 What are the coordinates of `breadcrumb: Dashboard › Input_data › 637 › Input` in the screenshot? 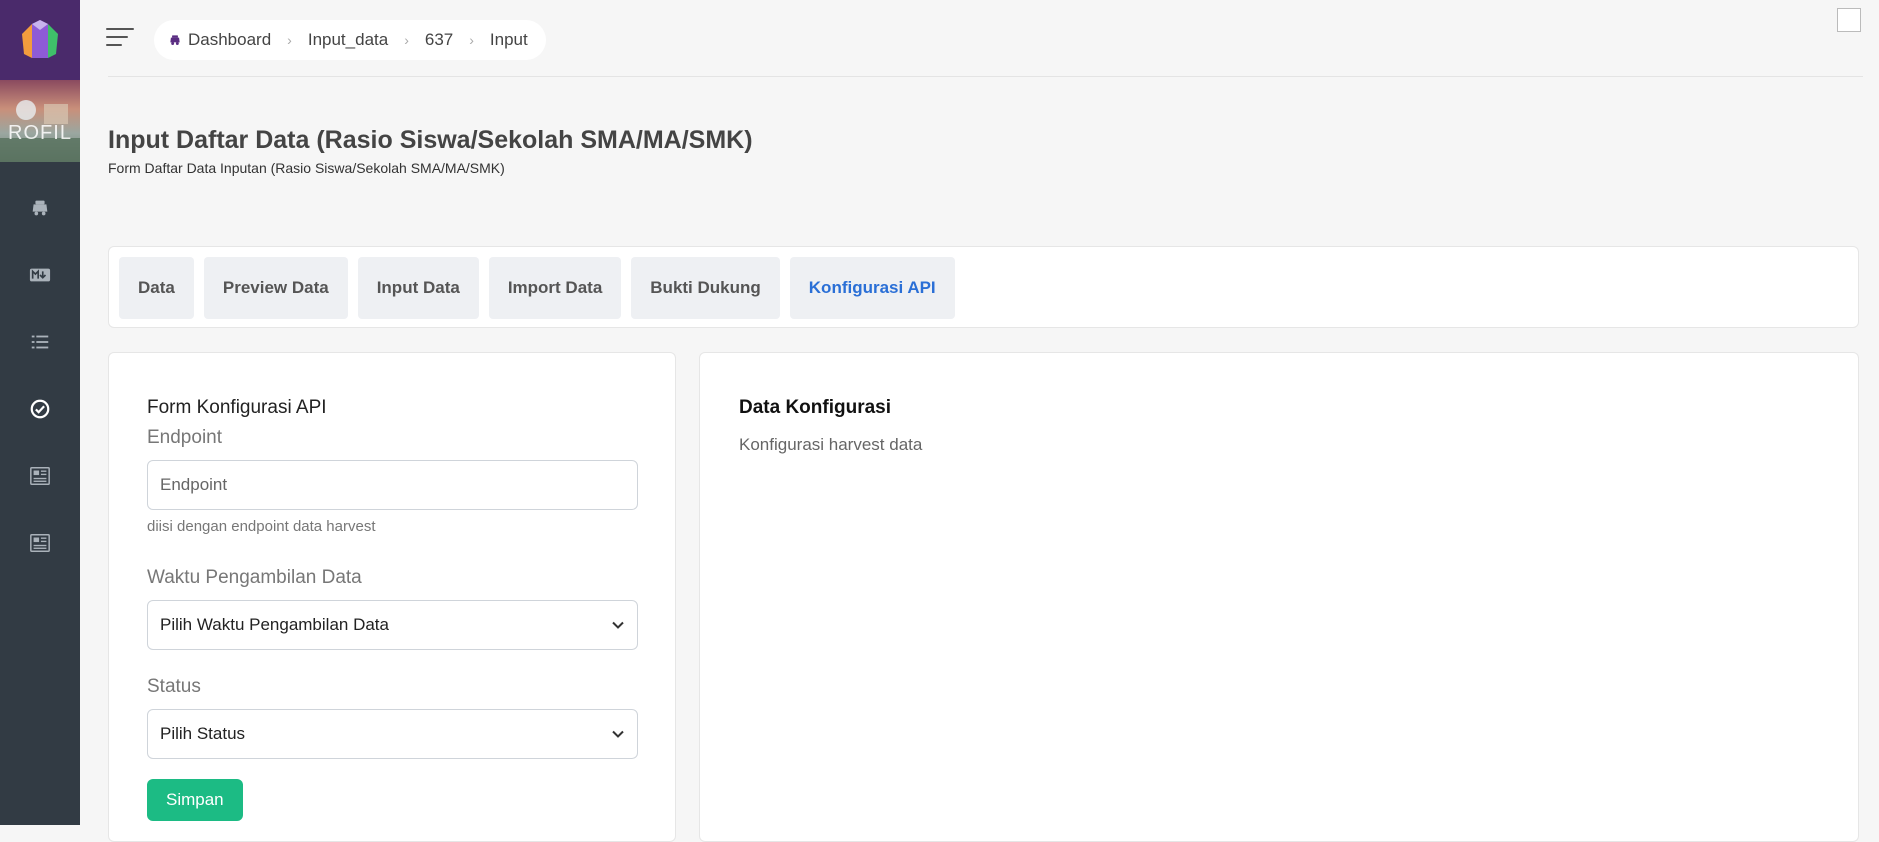 It's located at (350, 40).